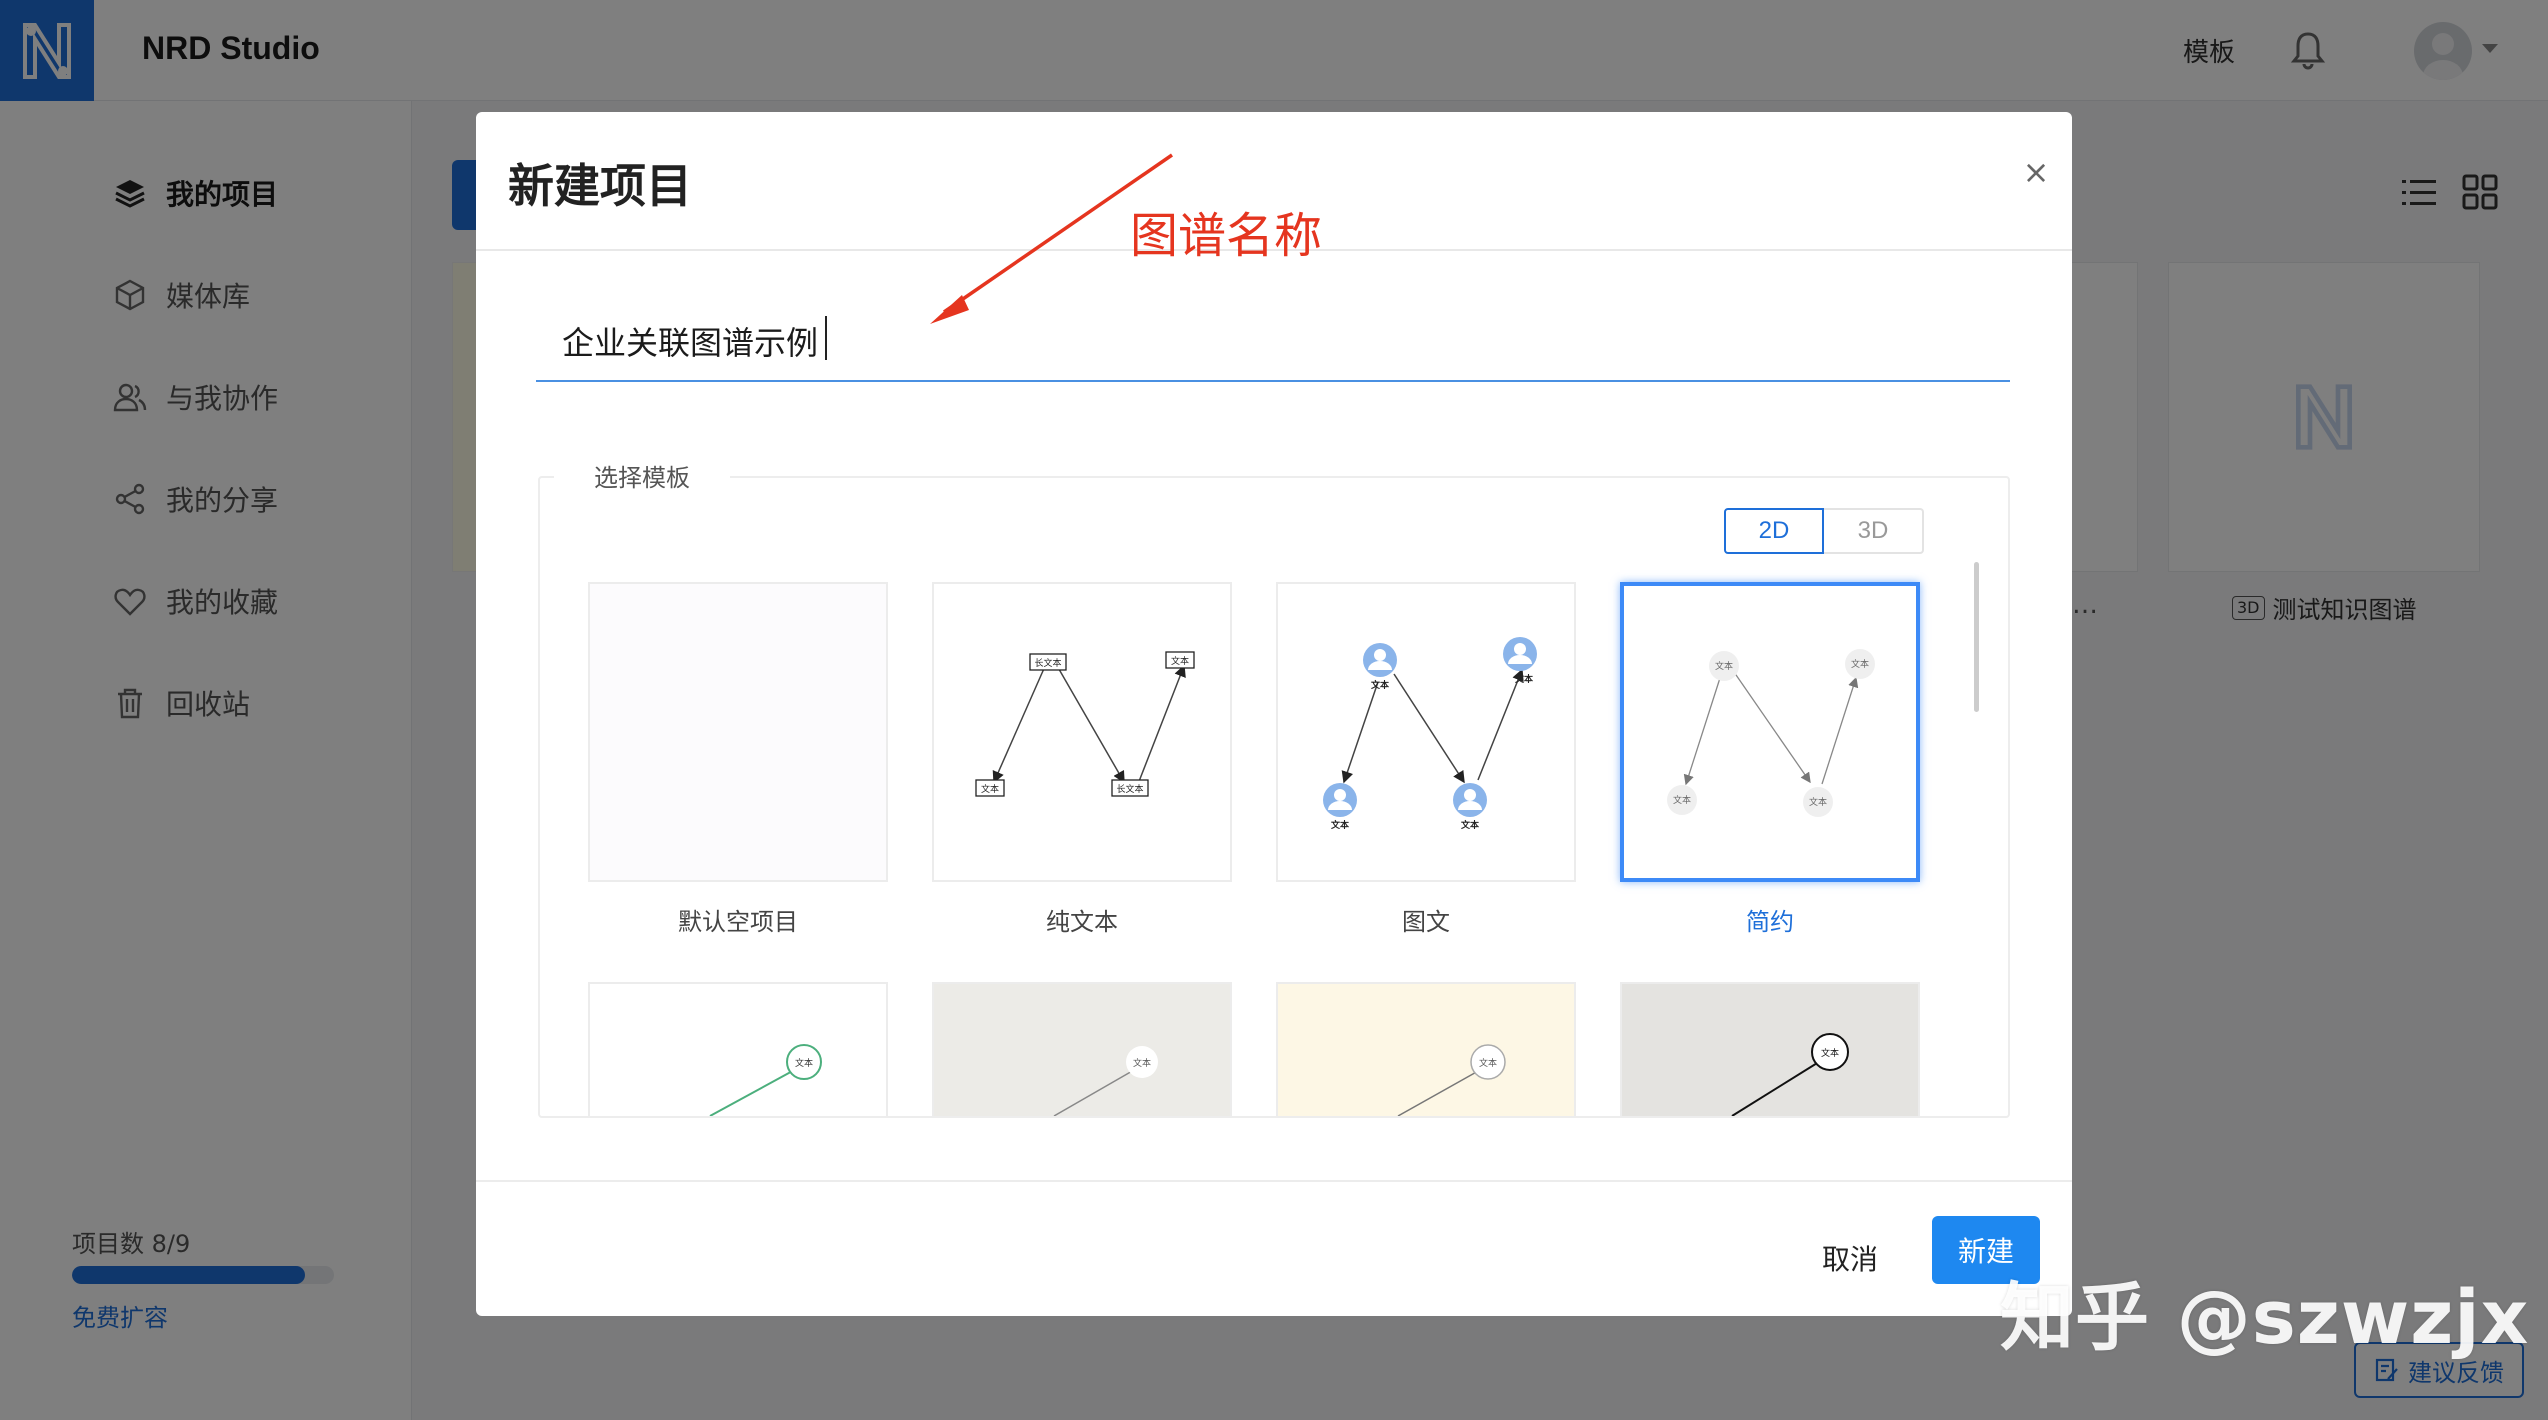  I want to click on cancel-button: 取消, so click(1850, 1258).